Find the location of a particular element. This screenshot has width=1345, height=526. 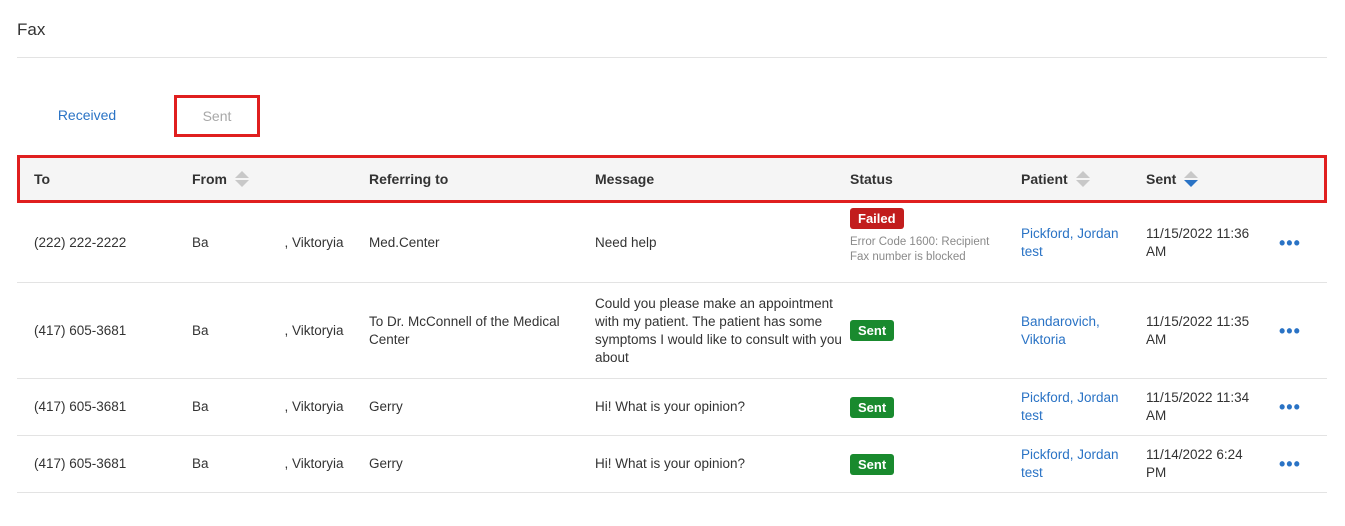

header-status: Status is located at coordinates (871, 179).